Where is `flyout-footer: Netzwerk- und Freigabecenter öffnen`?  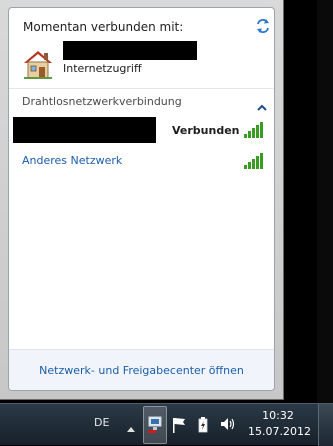 flyout-footer: Netzwerk- und Freigabecenter öffnen is located at coordinates (141, 369).